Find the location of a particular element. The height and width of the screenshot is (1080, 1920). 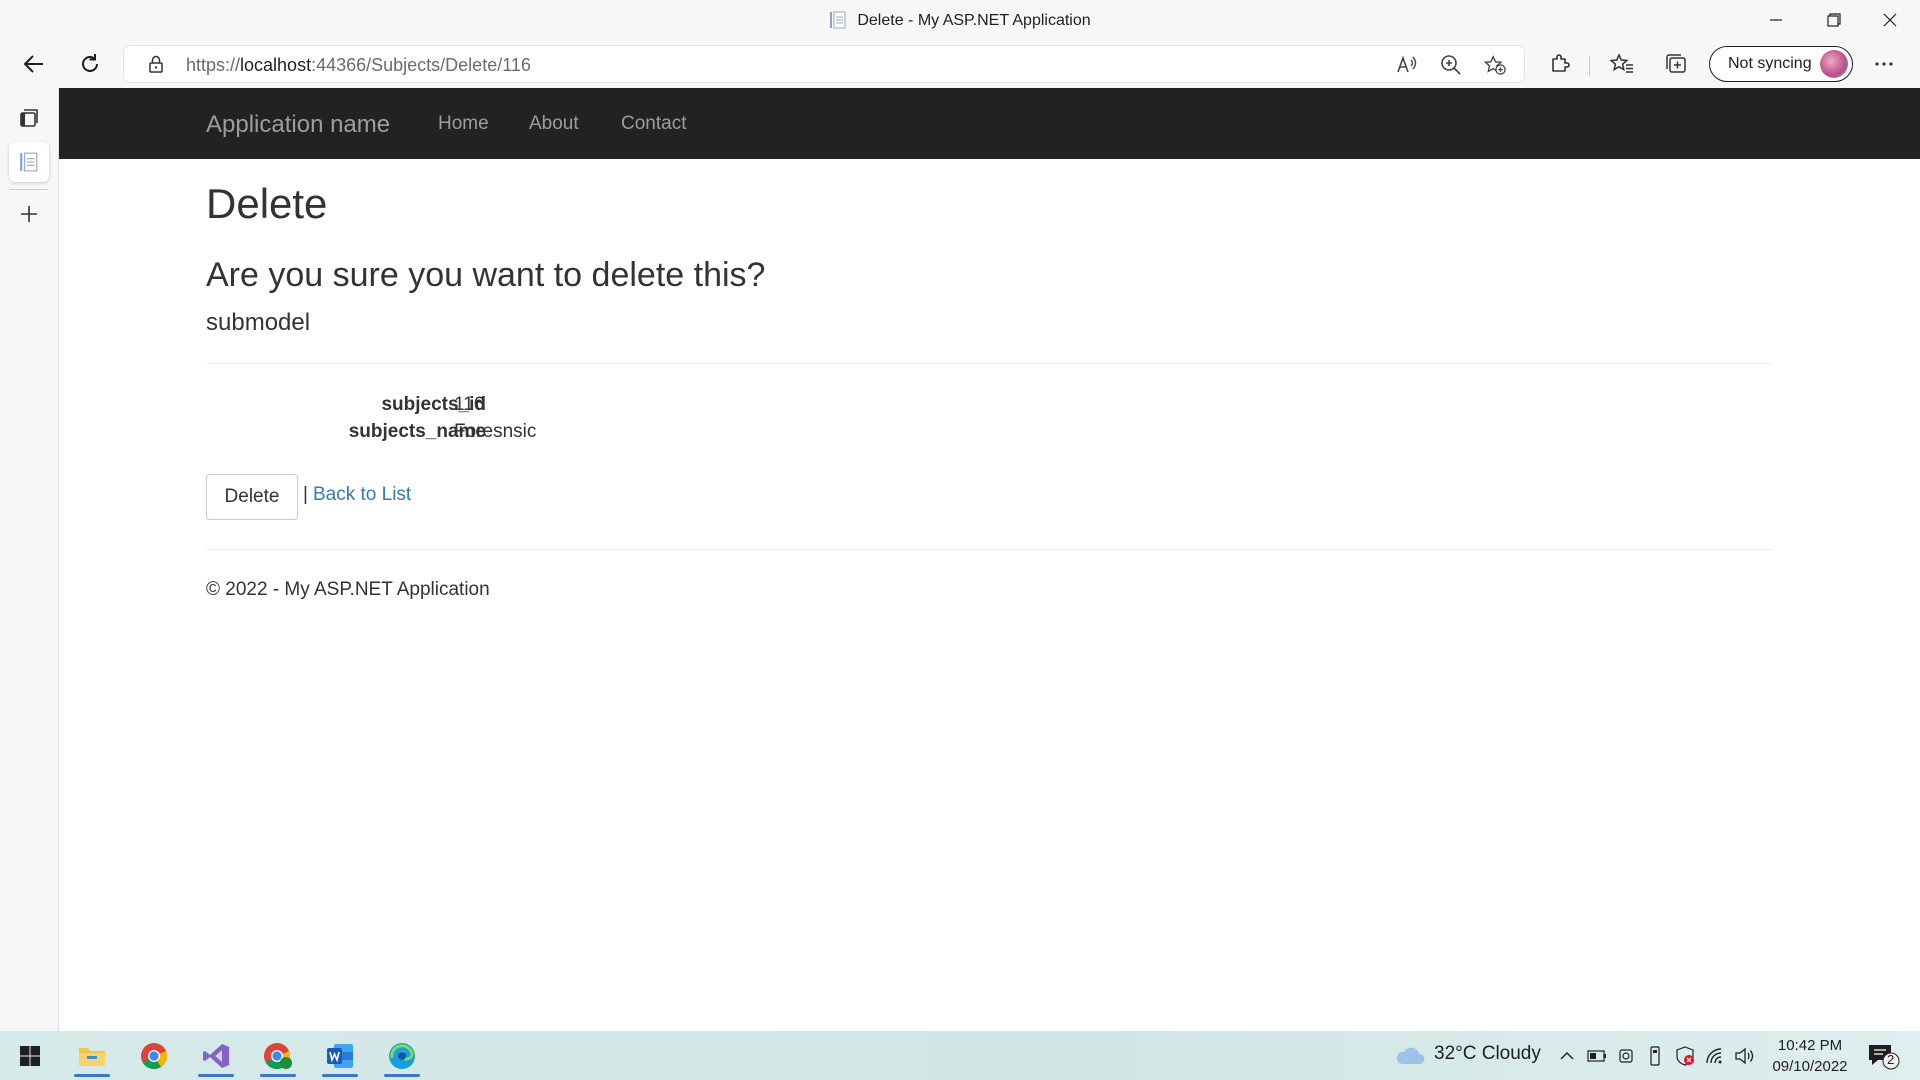

profile-sync-button: Not syncing is located at coordinates (1781, 64).